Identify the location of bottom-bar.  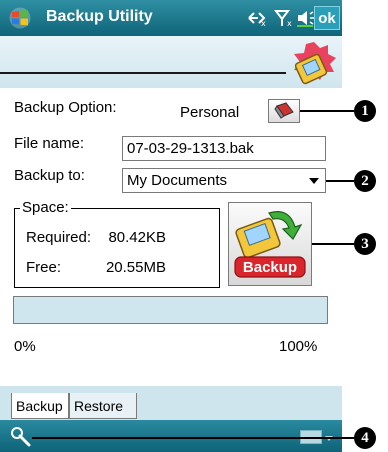
(171, 436).